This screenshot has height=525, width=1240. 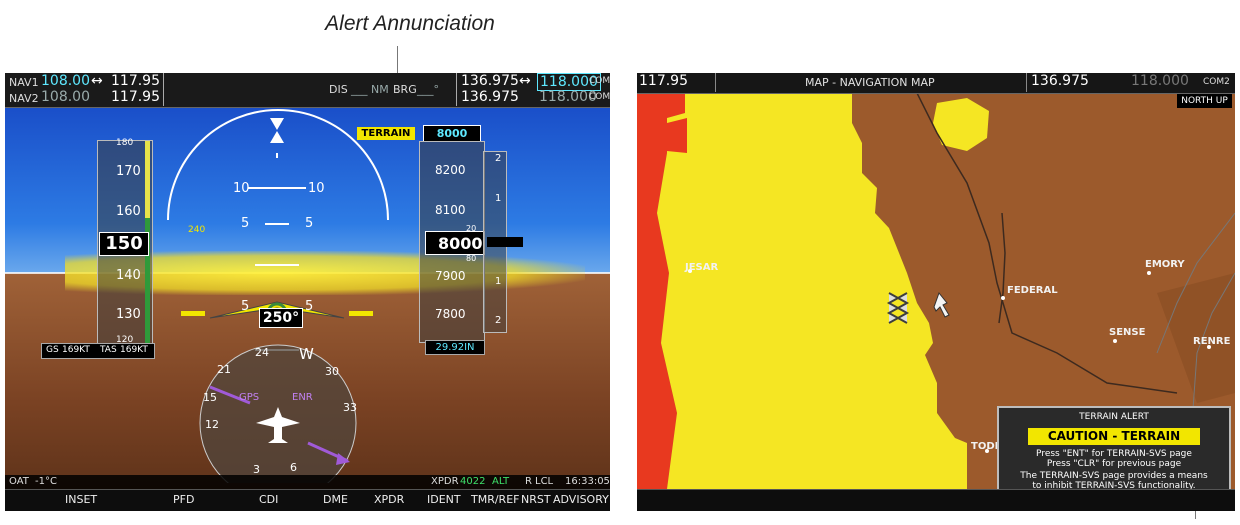 What do you see at coordinates (505, 242) in the screenshot?
I see `vsi-pointer` at bounding box center [505, 242].